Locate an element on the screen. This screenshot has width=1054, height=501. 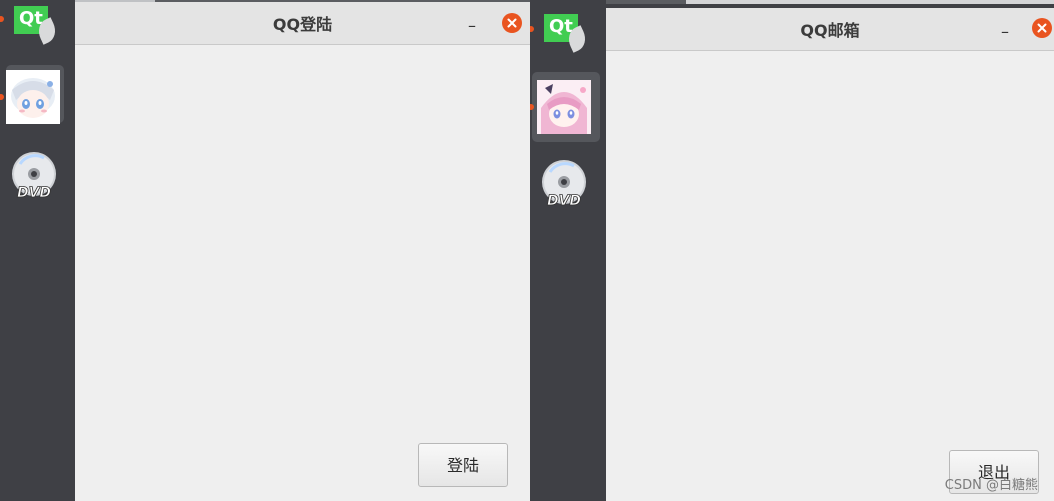
window-title: QQ邮箱 is located at coordinates (830, 30).